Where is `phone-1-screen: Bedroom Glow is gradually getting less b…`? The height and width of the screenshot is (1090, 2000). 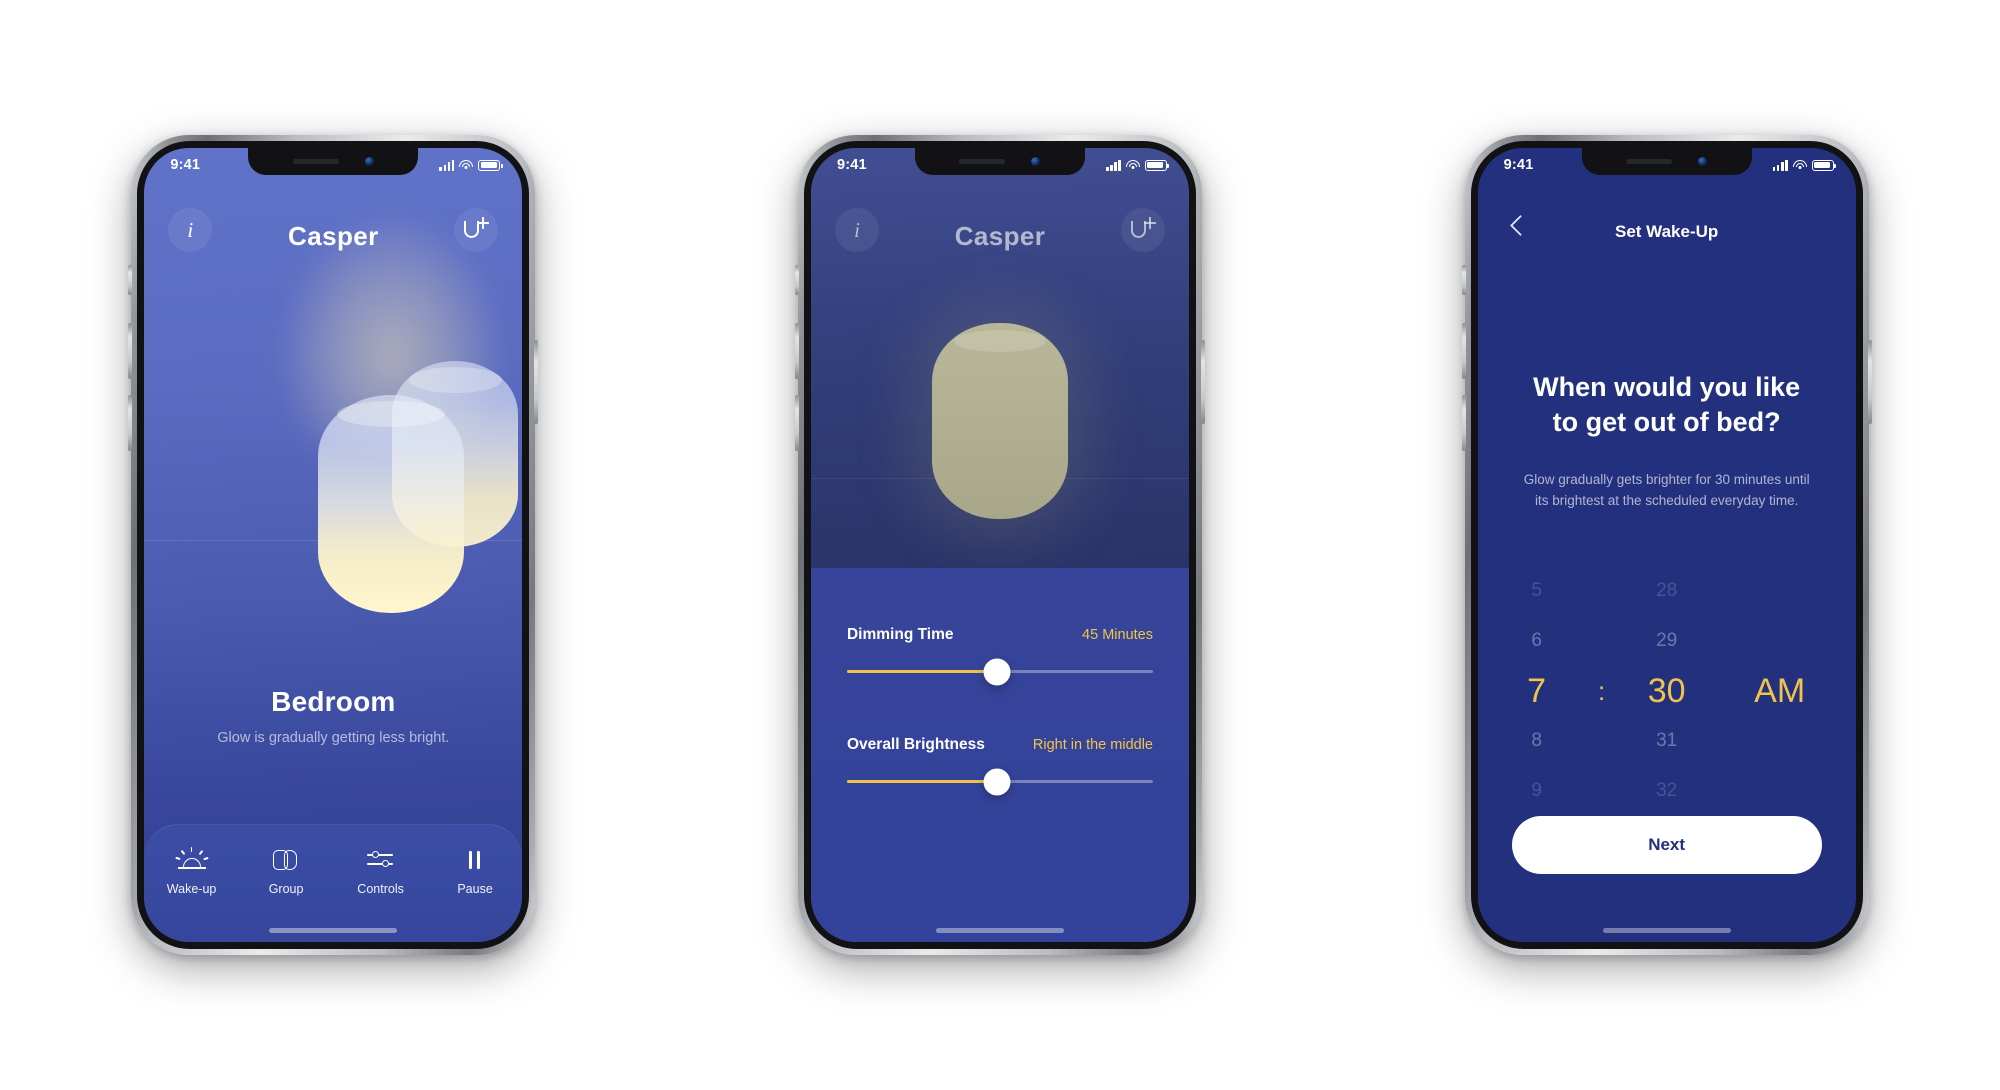
phone-1-screen: Bedroom Glow is gradually getting less b… is located at coordinates (333, 545).